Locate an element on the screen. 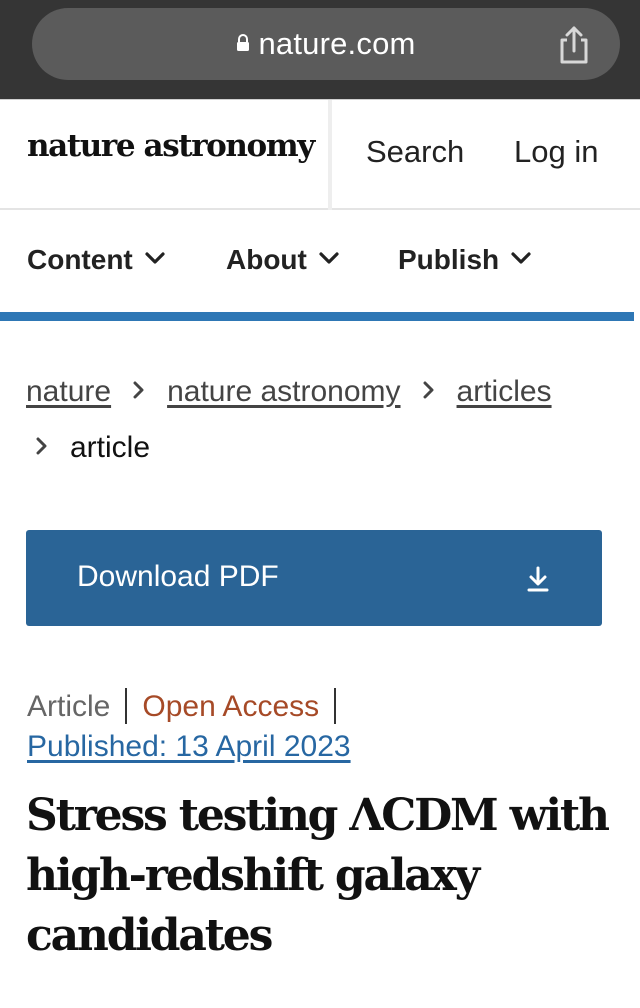 This screenshot has height=1008, width=640. url-display: nature.com is located at coordinates (326, 44).